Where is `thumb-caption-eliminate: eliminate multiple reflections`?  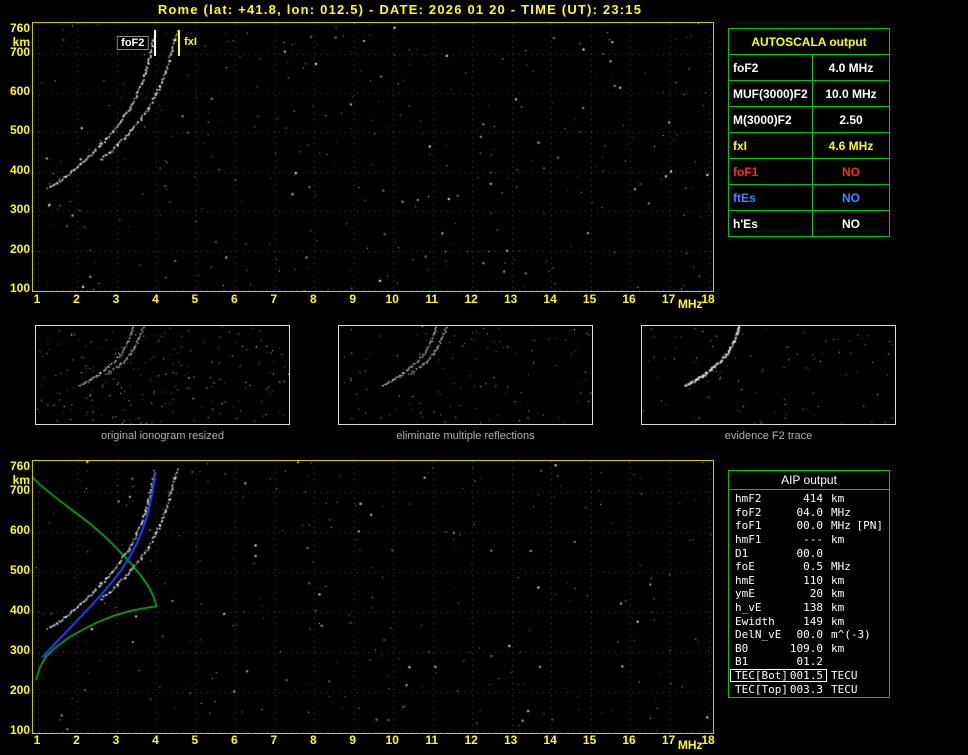
thumb-caption-eliminate: eliminate multiple reflections is located at coordinates (465, 436).